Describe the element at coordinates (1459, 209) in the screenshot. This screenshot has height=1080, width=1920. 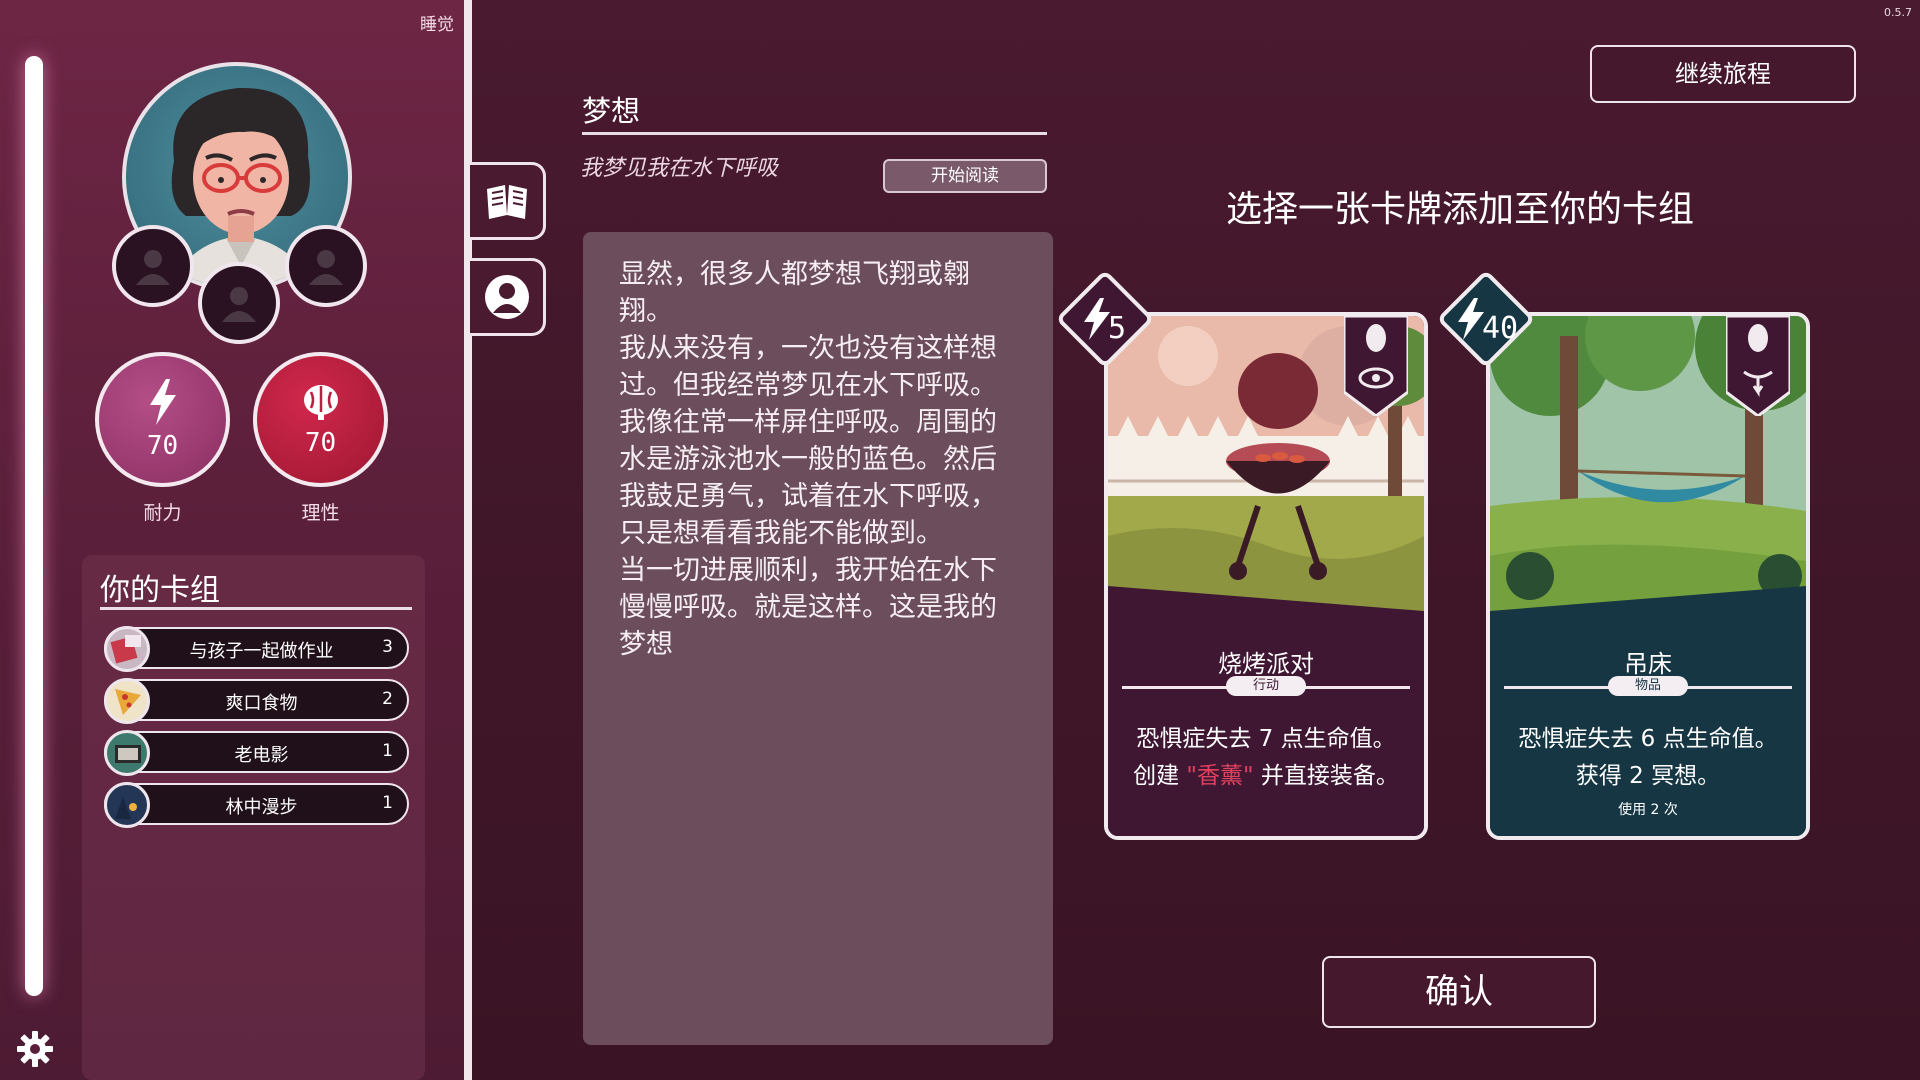
I see `selection-title: 选择一张卡牌添加至你的卡组` at that location.